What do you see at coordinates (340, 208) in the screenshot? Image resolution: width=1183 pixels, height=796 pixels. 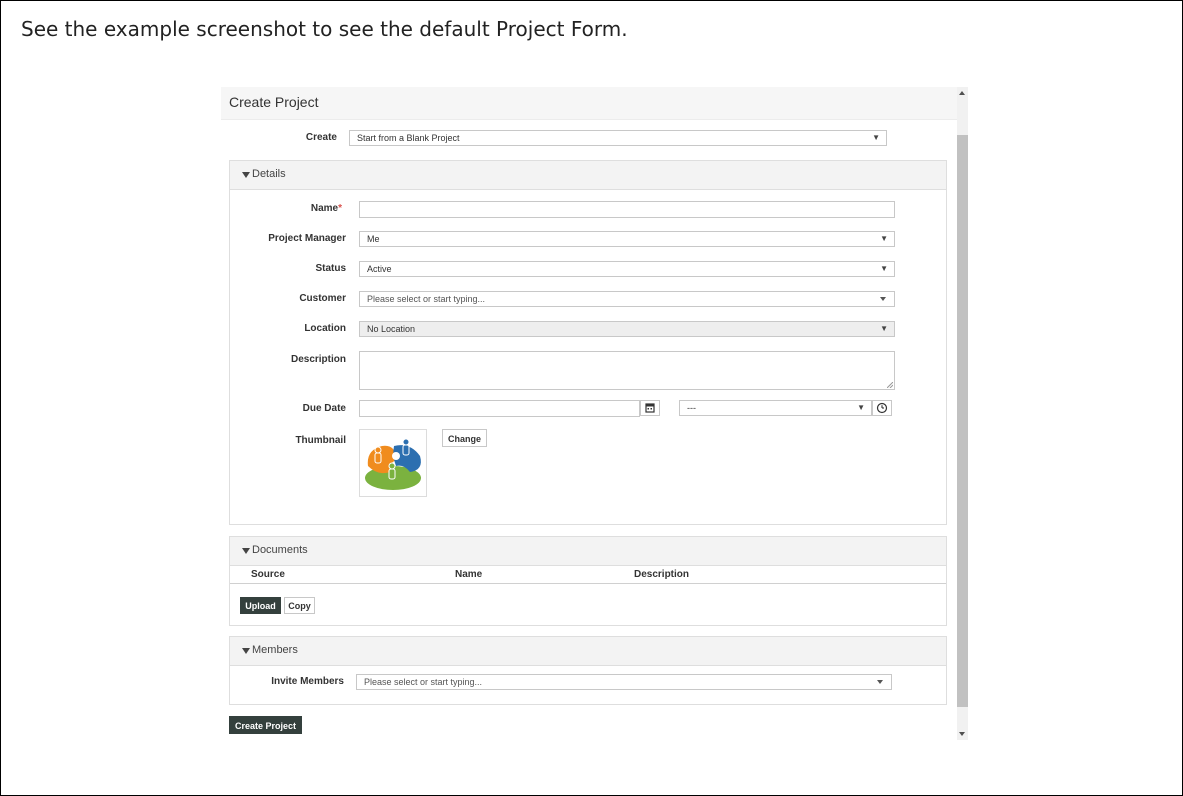 I see `required-mark: *` at bounding box center [340, 208].